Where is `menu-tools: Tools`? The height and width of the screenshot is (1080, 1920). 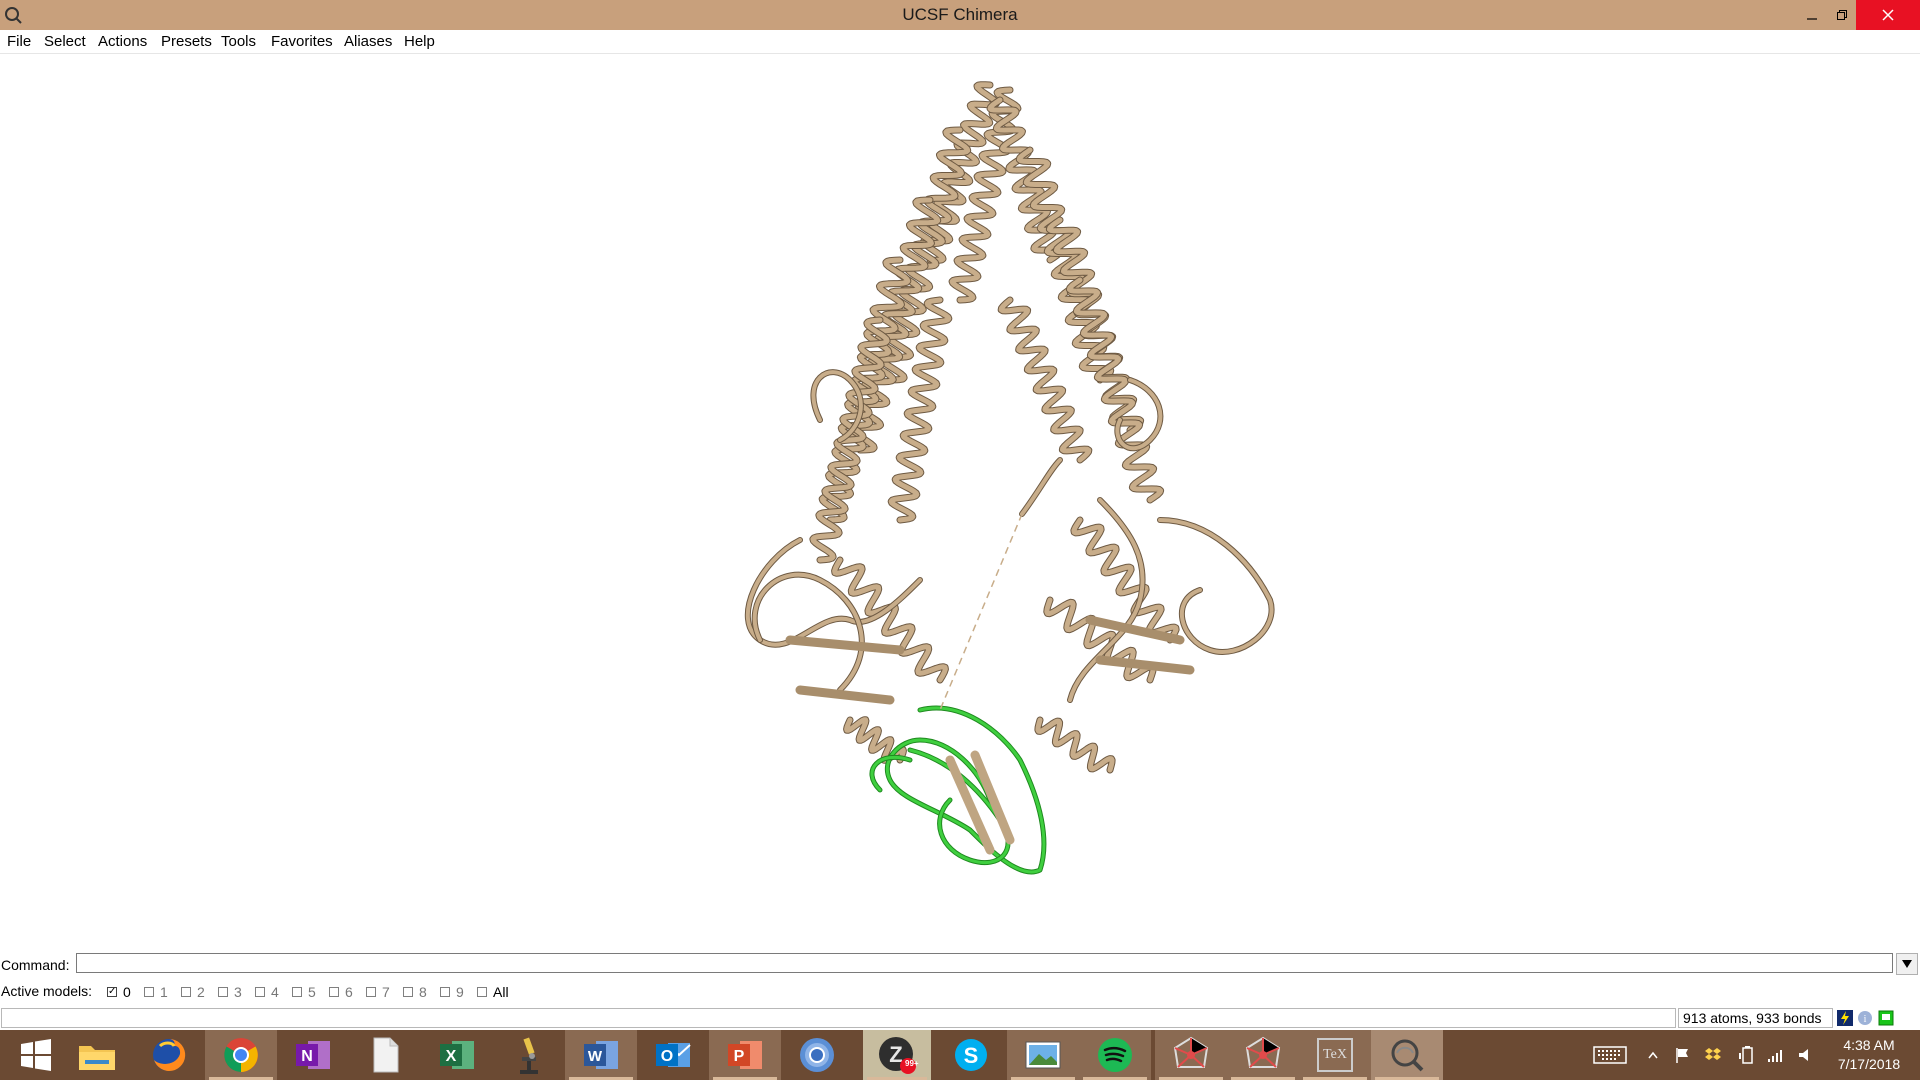 menu-tools: Tools is located at coordinates (238, 42).